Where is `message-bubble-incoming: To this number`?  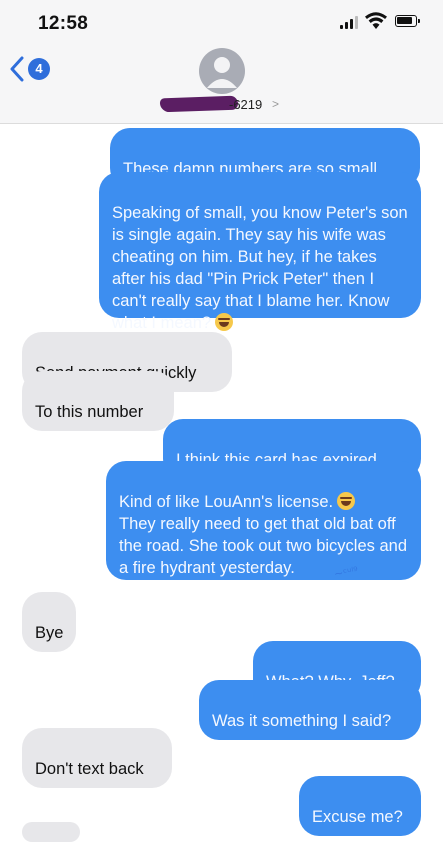
message-bubble-incoming: To this number is located at coordinates (98, 401).